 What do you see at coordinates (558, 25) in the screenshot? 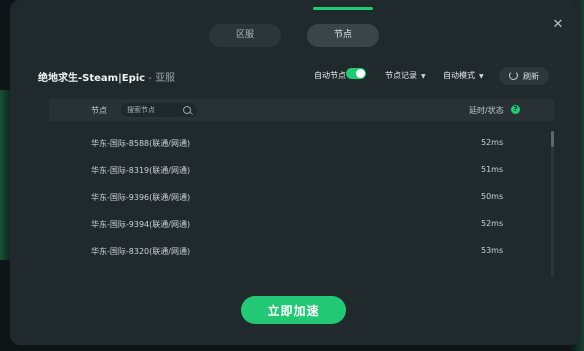
I see `close-icon: ✕` at bounding box center [558, 25].